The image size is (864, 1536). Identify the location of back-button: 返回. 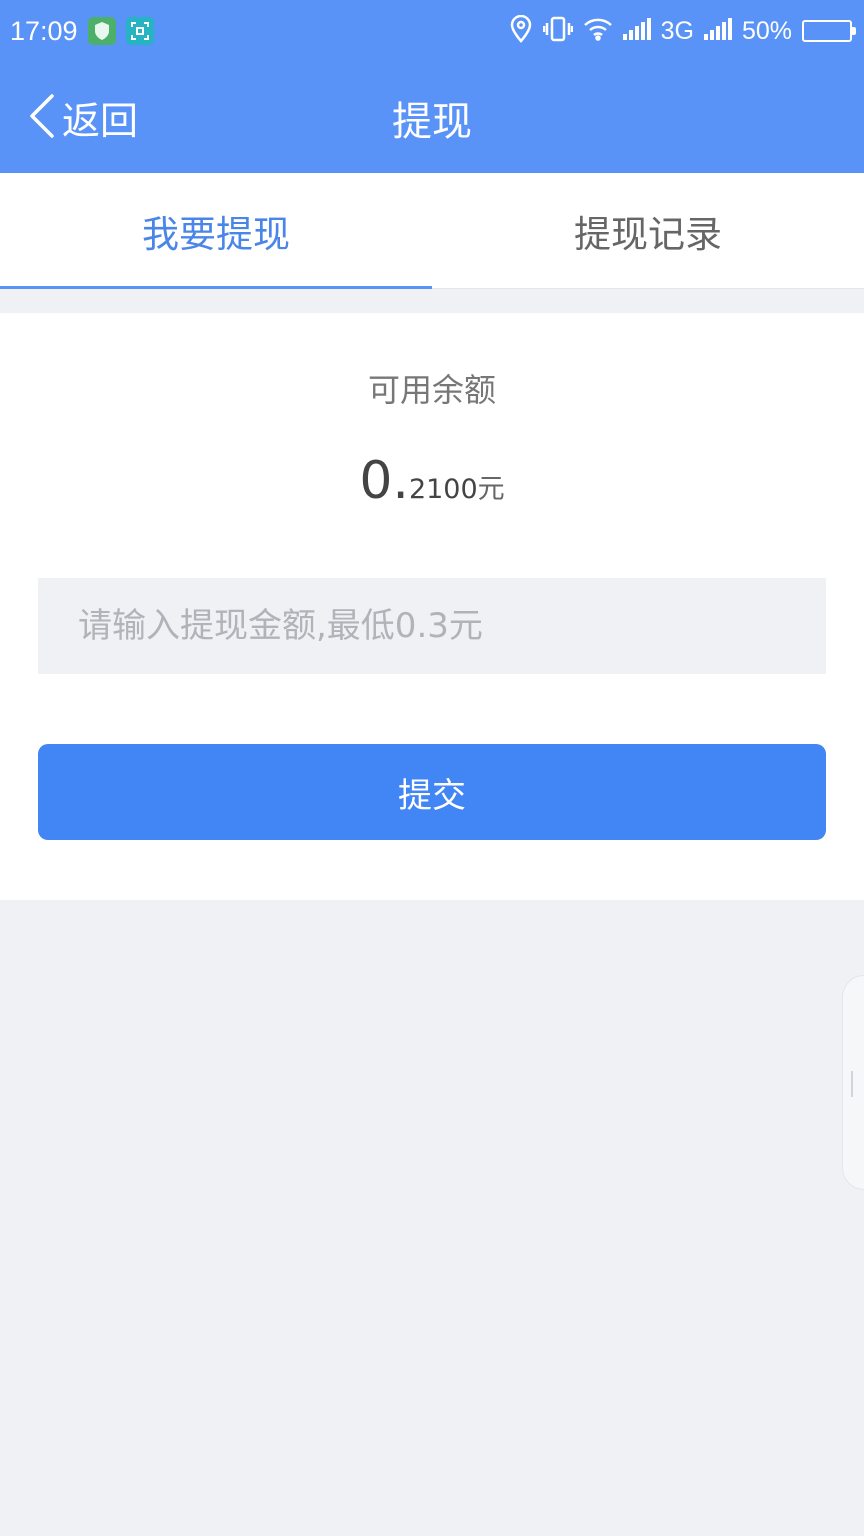
(83, 117).